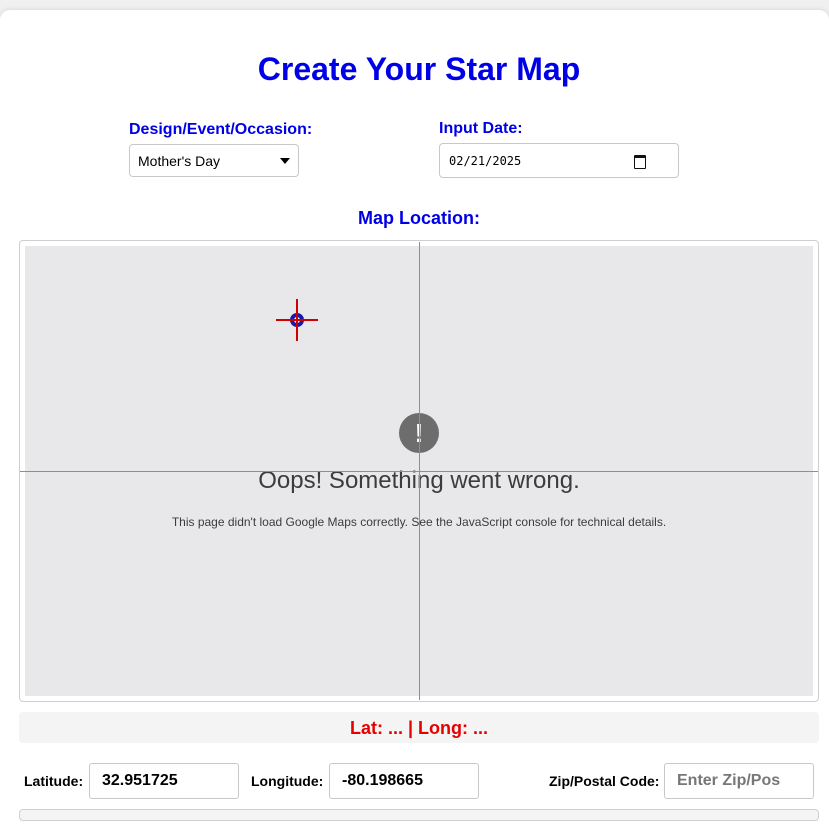 Image resolution: width=829 pixels, height=830 pixels. What do you see at coordinates (140, 780) in the screenshot?
I see `latitude-value: 32.951725` at bounding box center [140, 780].